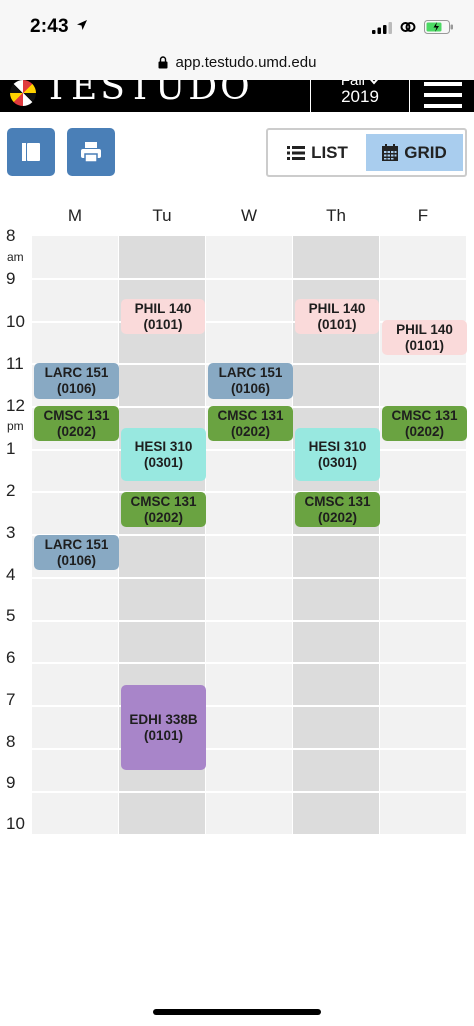 This screenshot has height=1026, width=474. Describe the element at coordinates (447, 96) in the screenshot. I see `hamburger-menu-icon` at that location.